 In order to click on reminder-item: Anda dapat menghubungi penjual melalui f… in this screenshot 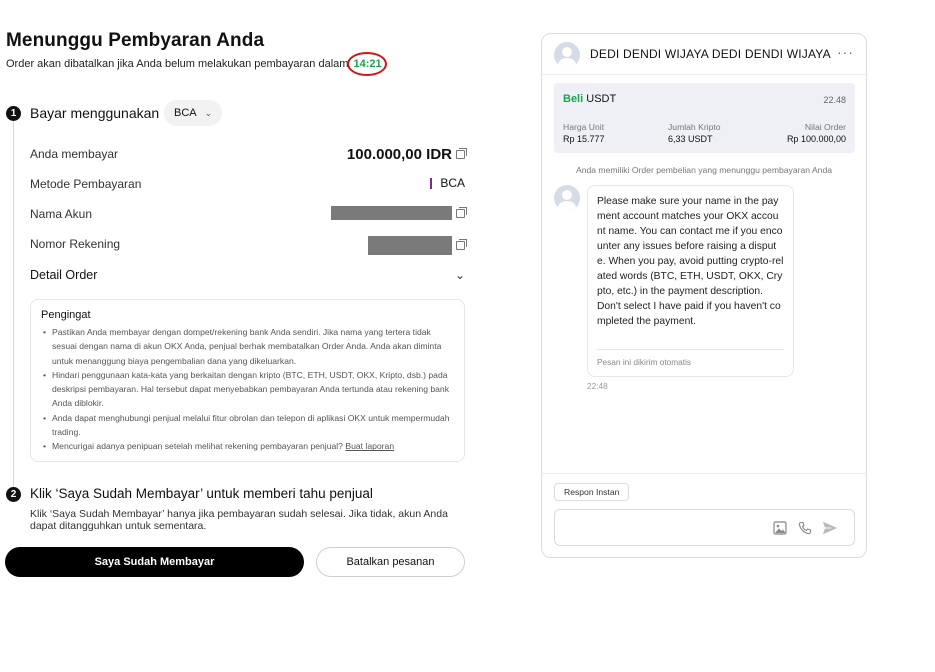, I will do `click(247, 425)`.